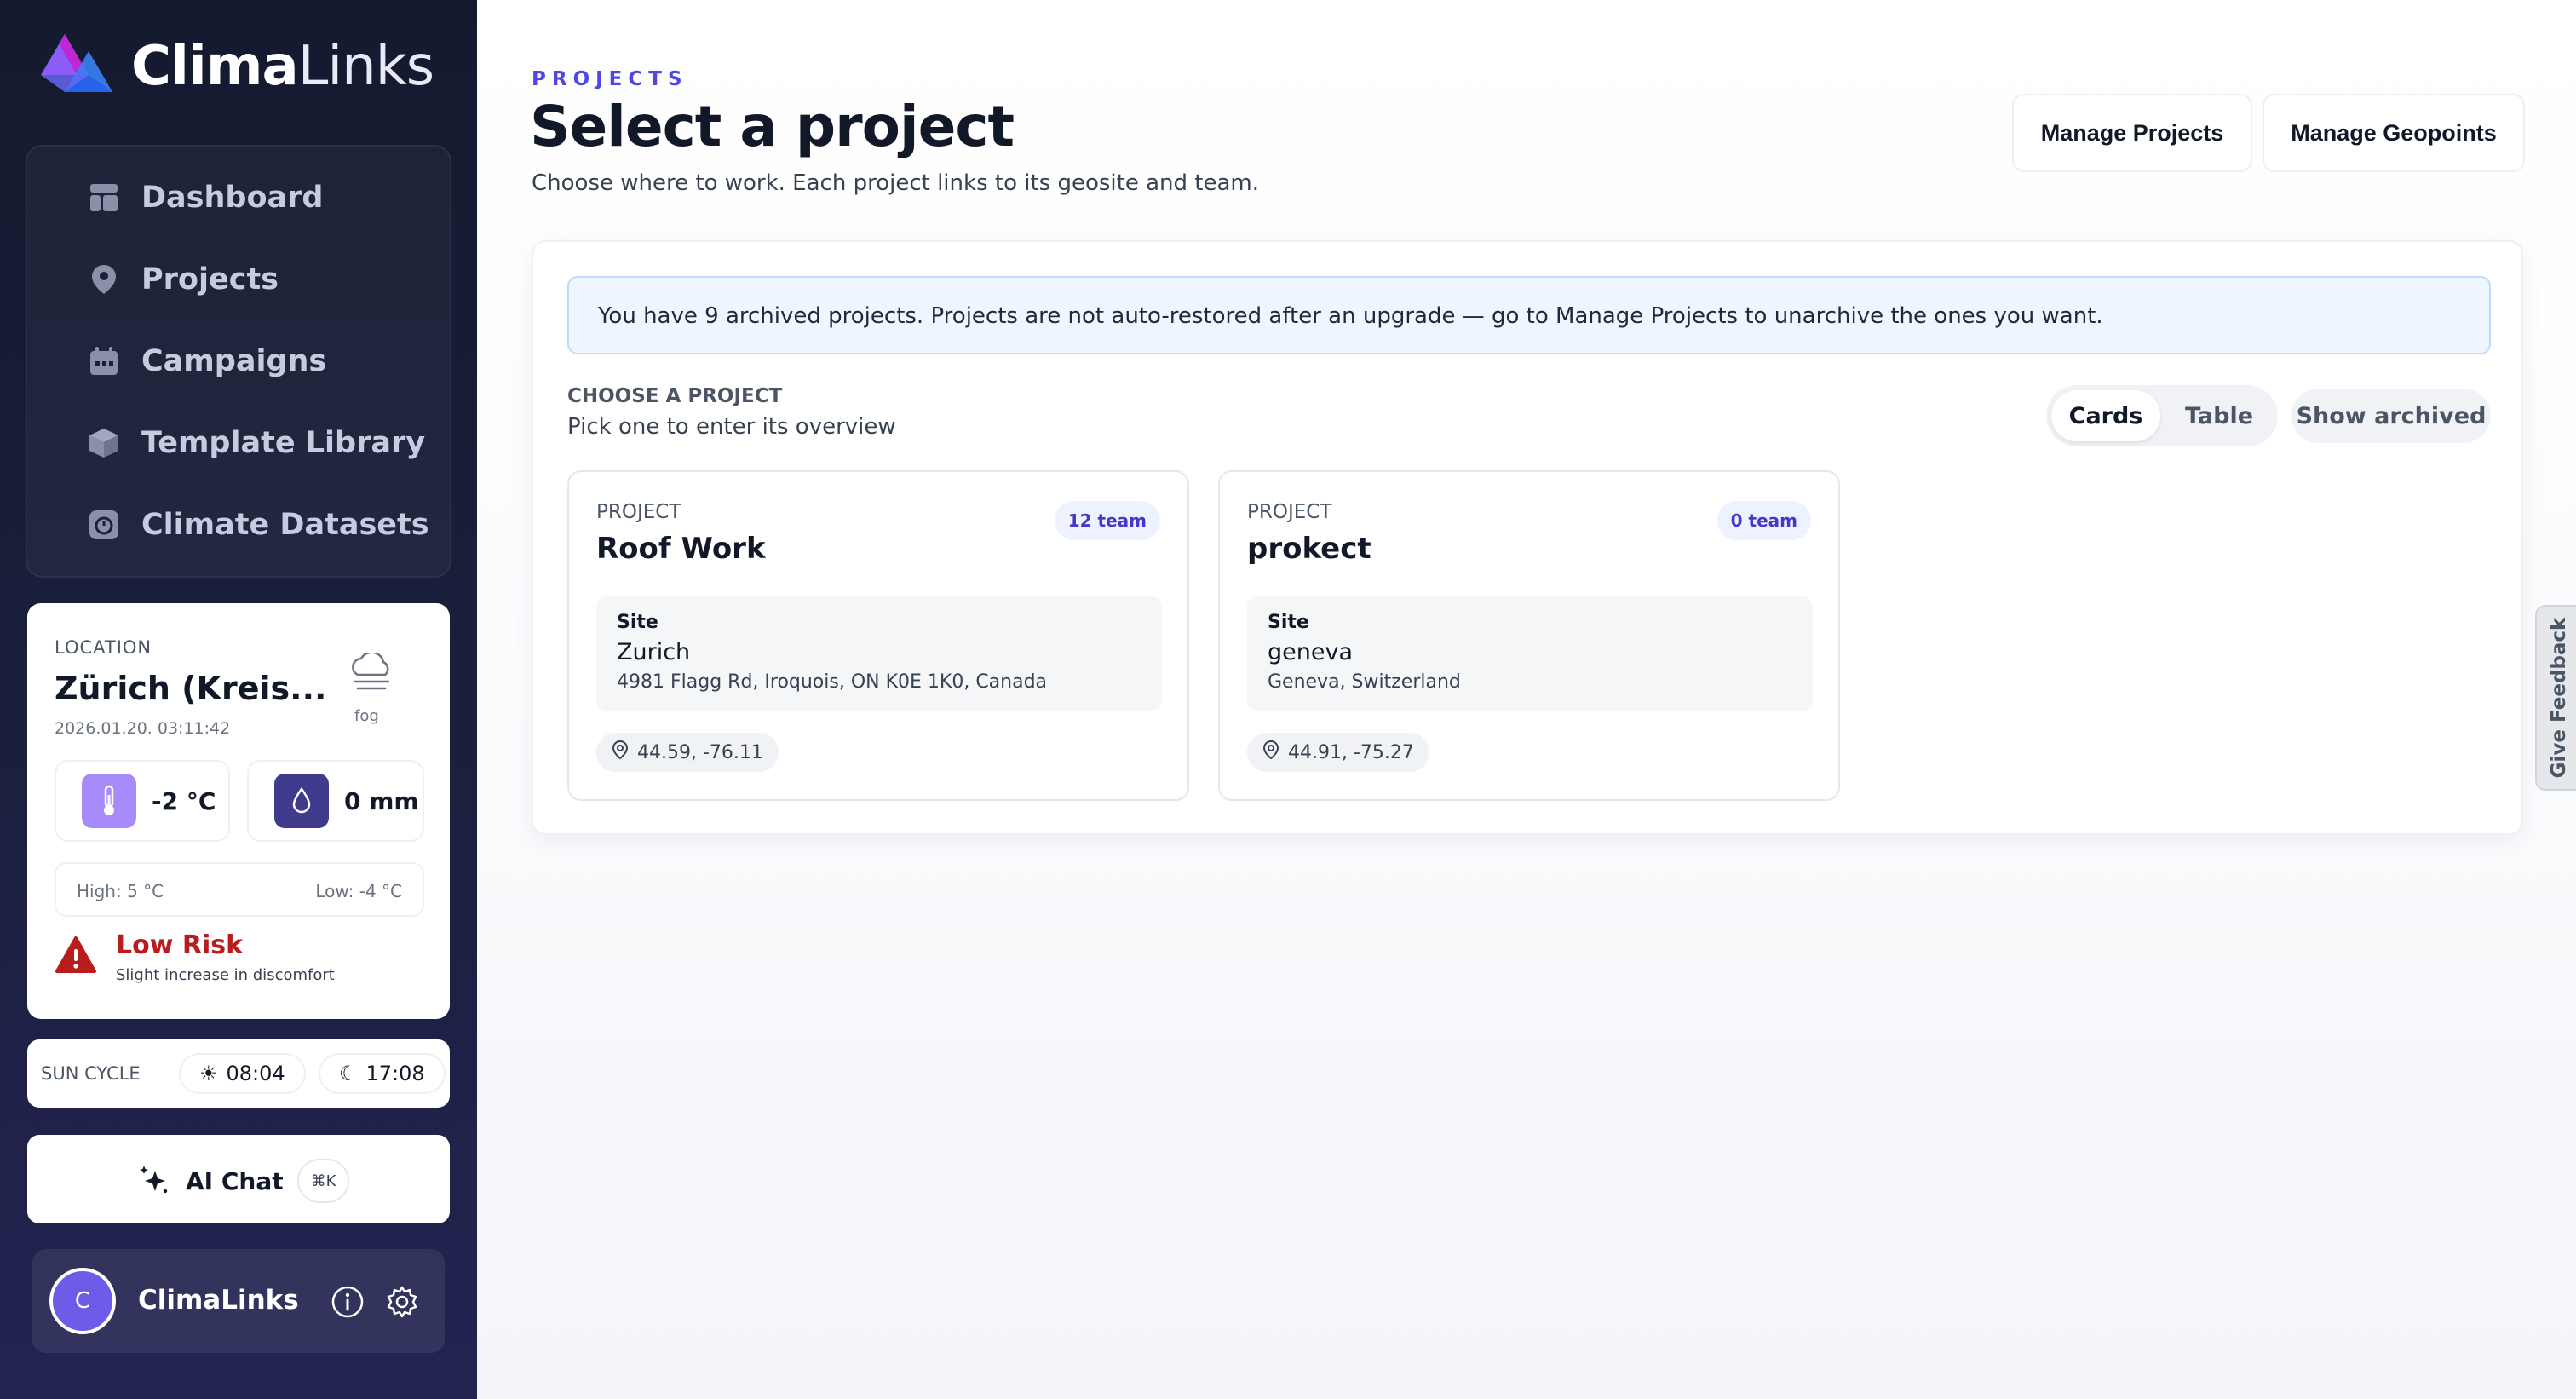 This screenshot has width=2576, height=1399. Describe the element at coordinates (610, 79) in the screenshot. I see `page-eyebrow: PROJECTS` at that location.